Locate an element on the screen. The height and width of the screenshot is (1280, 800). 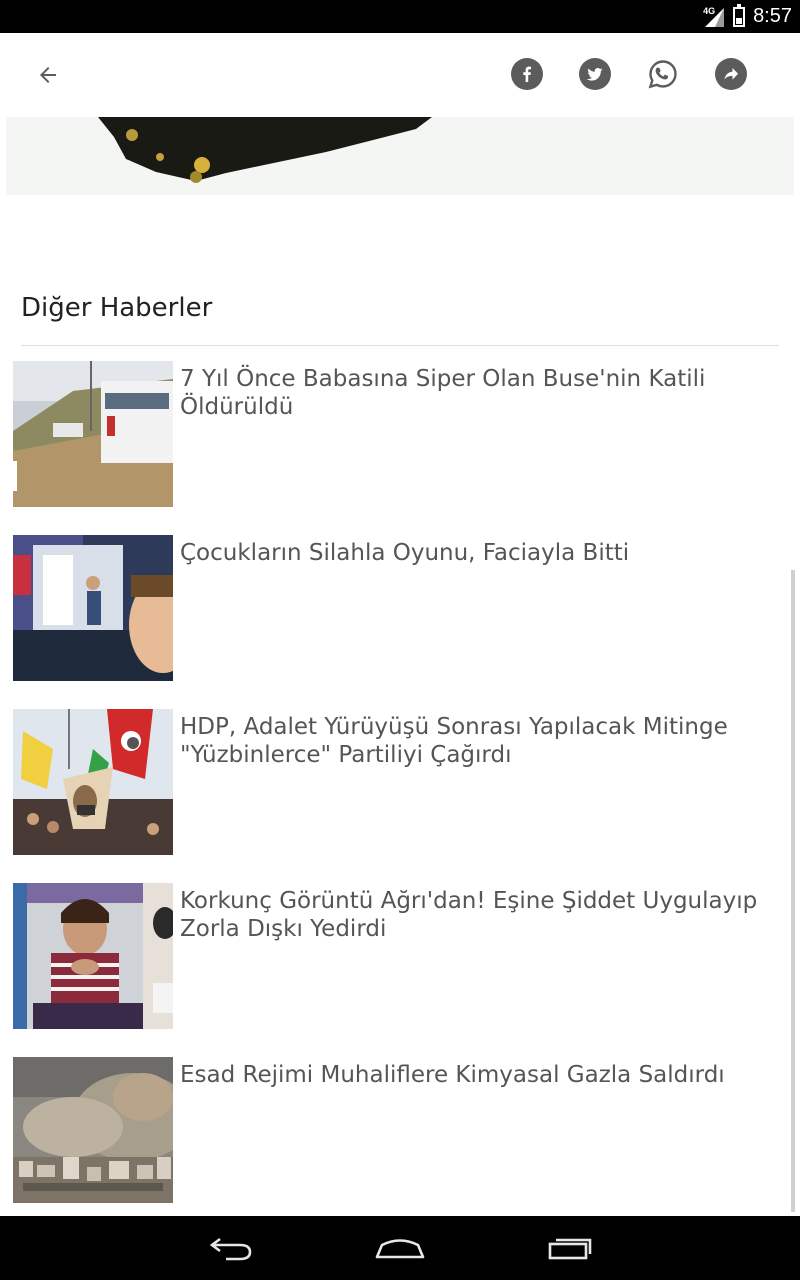
app-bar is located at coordinates (400, 75).